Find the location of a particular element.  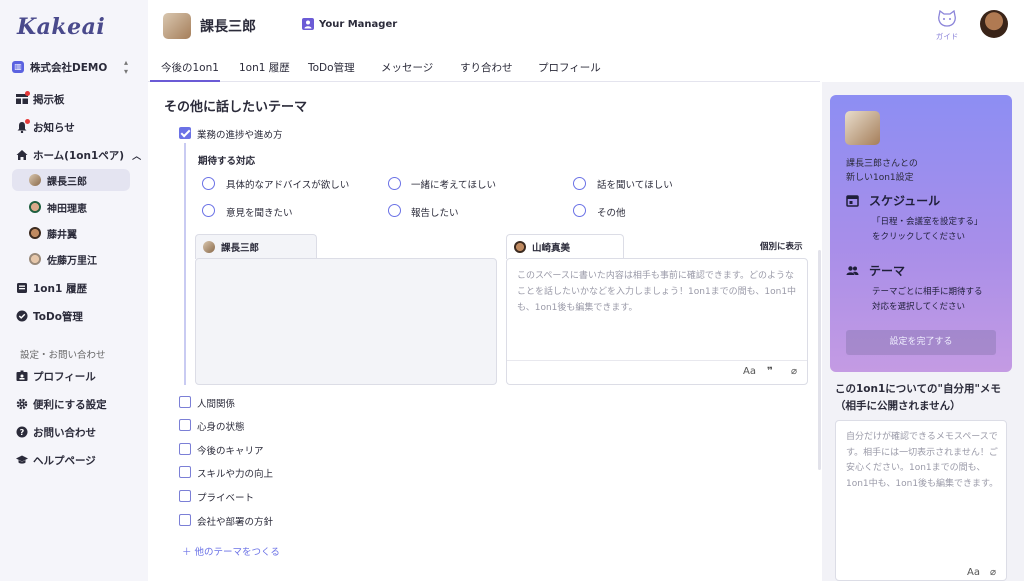

calendar-icon is located at coordinates (852, 200).